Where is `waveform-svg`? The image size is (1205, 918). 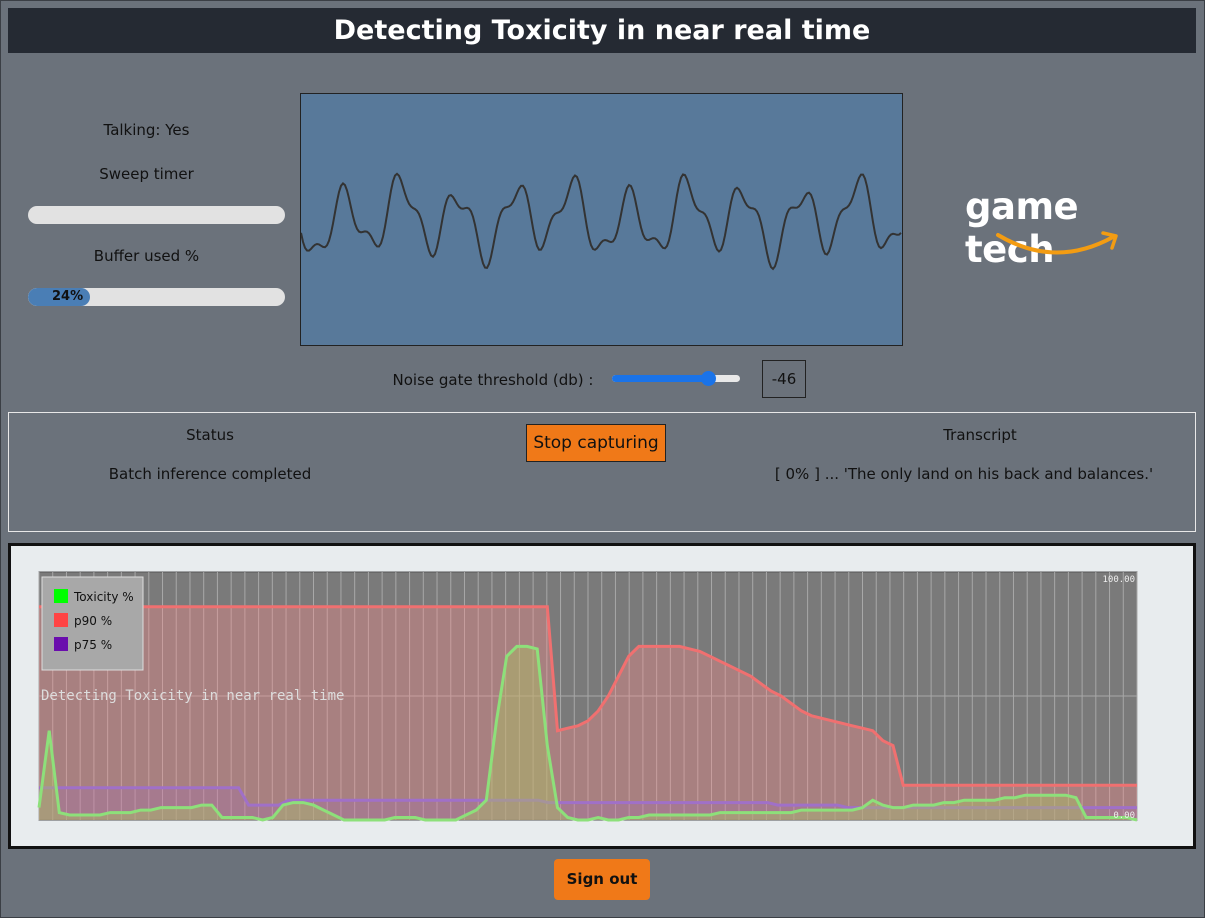
waveform-svg is located at coordinates (601, 221).